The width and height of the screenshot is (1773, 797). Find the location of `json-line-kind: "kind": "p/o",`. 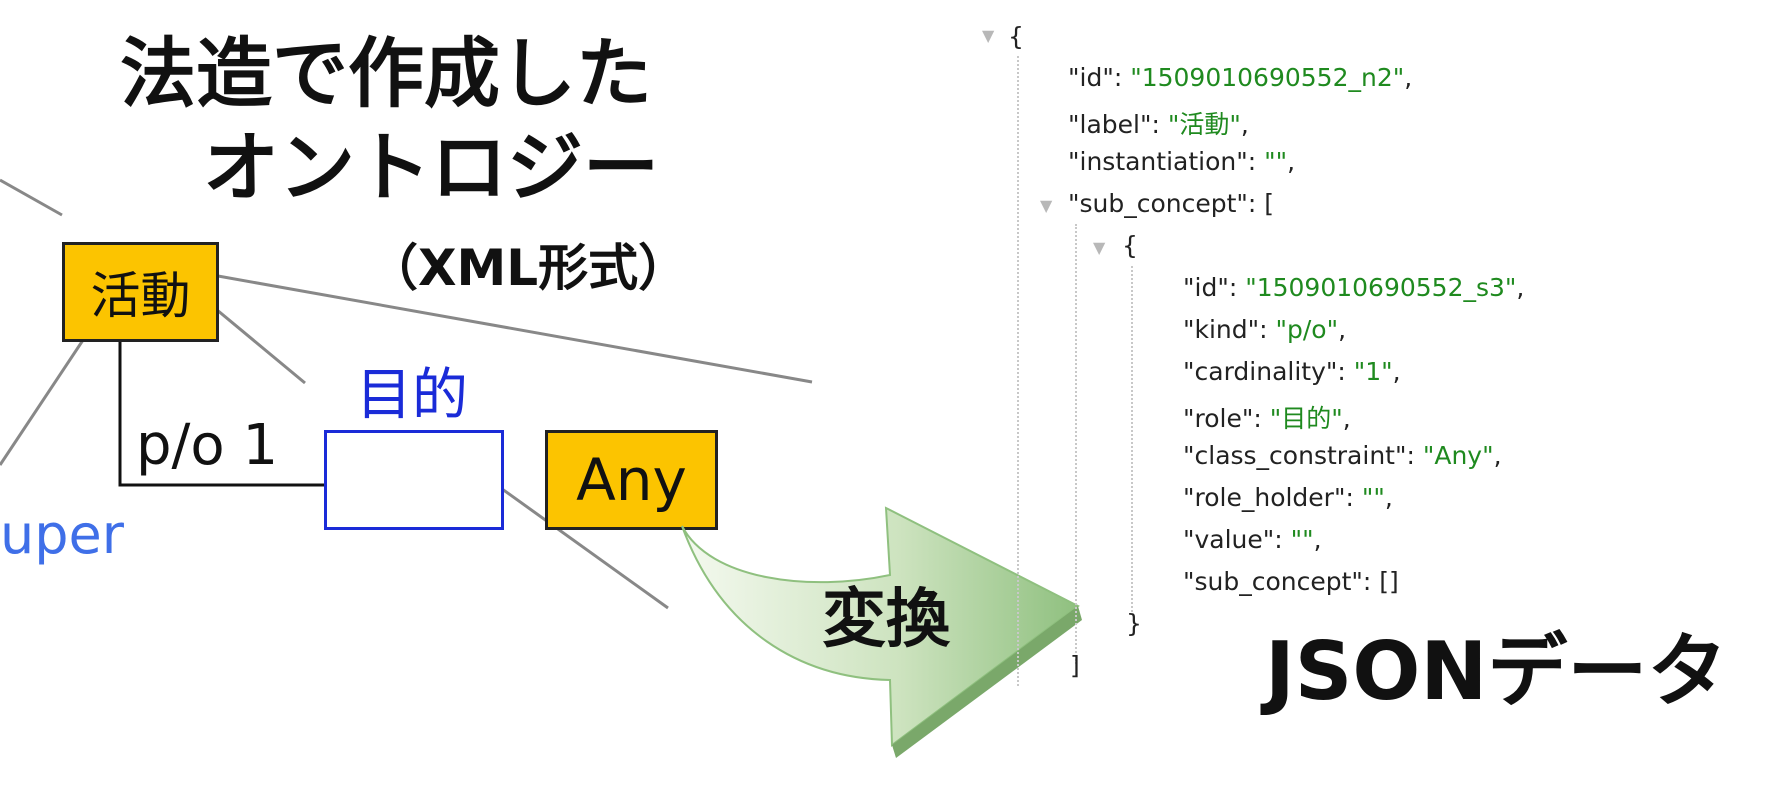

json-line-kind: "kind": "p/o", is located at coordinates (1265, 329).